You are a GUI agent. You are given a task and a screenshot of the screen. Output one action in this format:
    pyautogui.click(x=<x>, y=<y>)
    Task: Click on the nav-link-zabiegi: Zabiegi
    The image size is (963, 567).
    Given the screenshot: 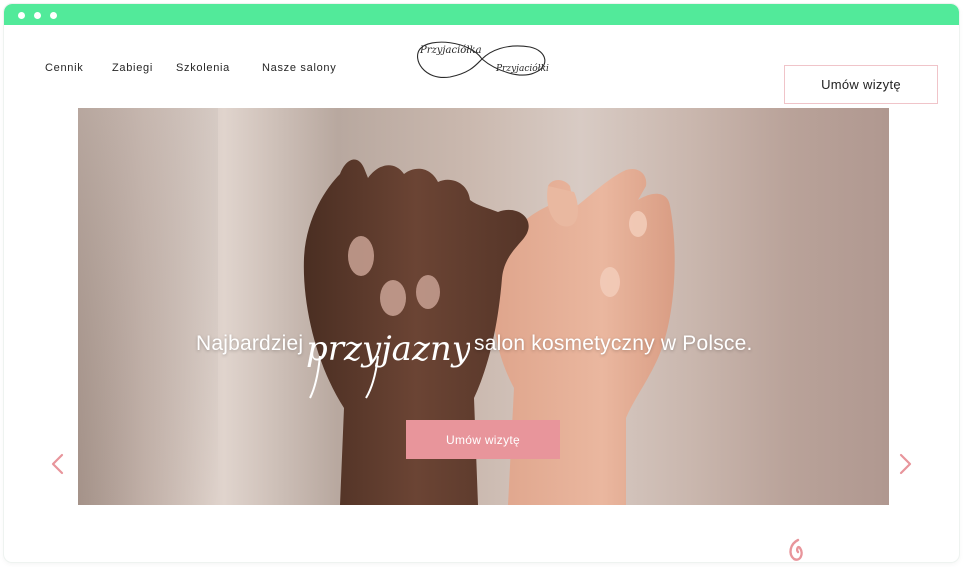 What is the action you would take?
    pyautogui.click(x=132, y=68)
    